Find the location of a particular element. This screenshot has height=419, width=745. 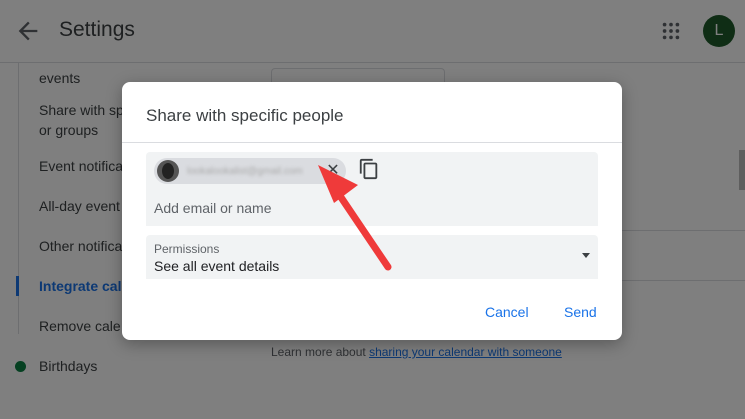

chip-avatar is located at coordinates (168, 171).